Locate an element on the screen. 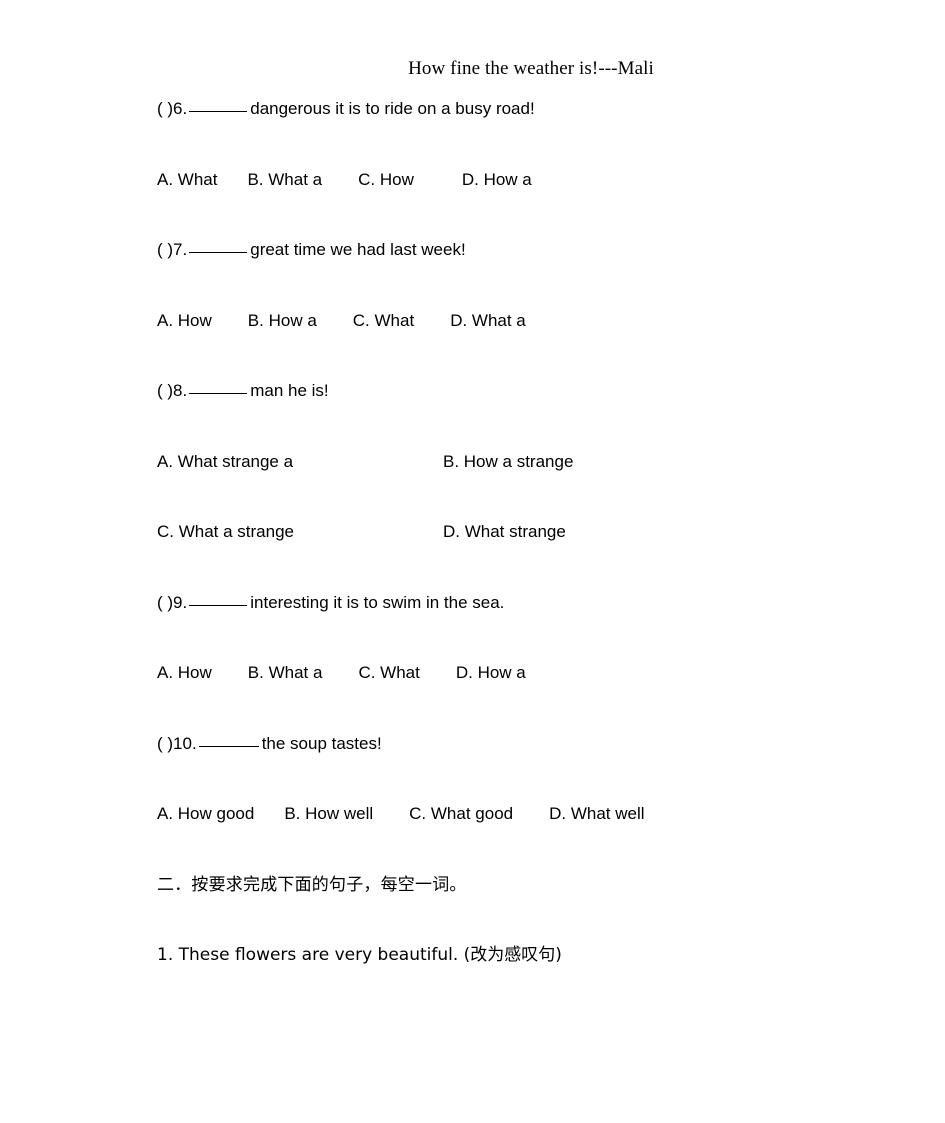 The image size is (945, 1123). question-marker-6: ( )6. is located at coordinates (172, 108).